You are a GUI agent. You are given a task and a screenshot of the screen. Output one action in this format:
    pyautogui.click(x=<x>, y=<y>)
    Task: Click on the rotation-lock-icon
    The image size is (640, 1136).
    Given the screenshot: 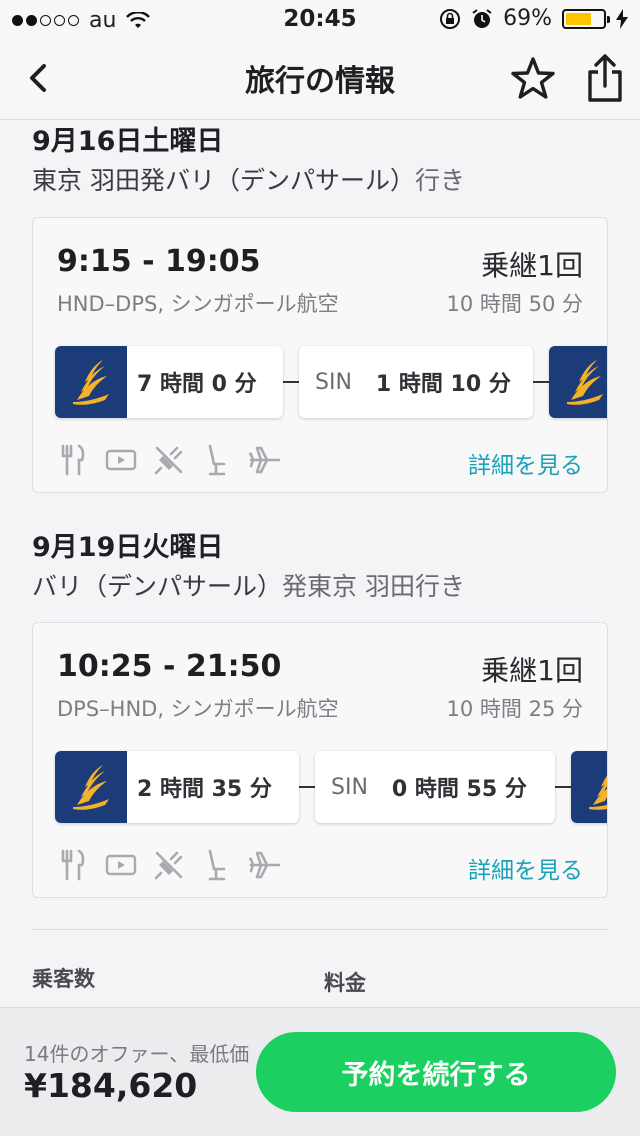 What is the action you would take?
    pyautogui.click(x=450, y=18)
    